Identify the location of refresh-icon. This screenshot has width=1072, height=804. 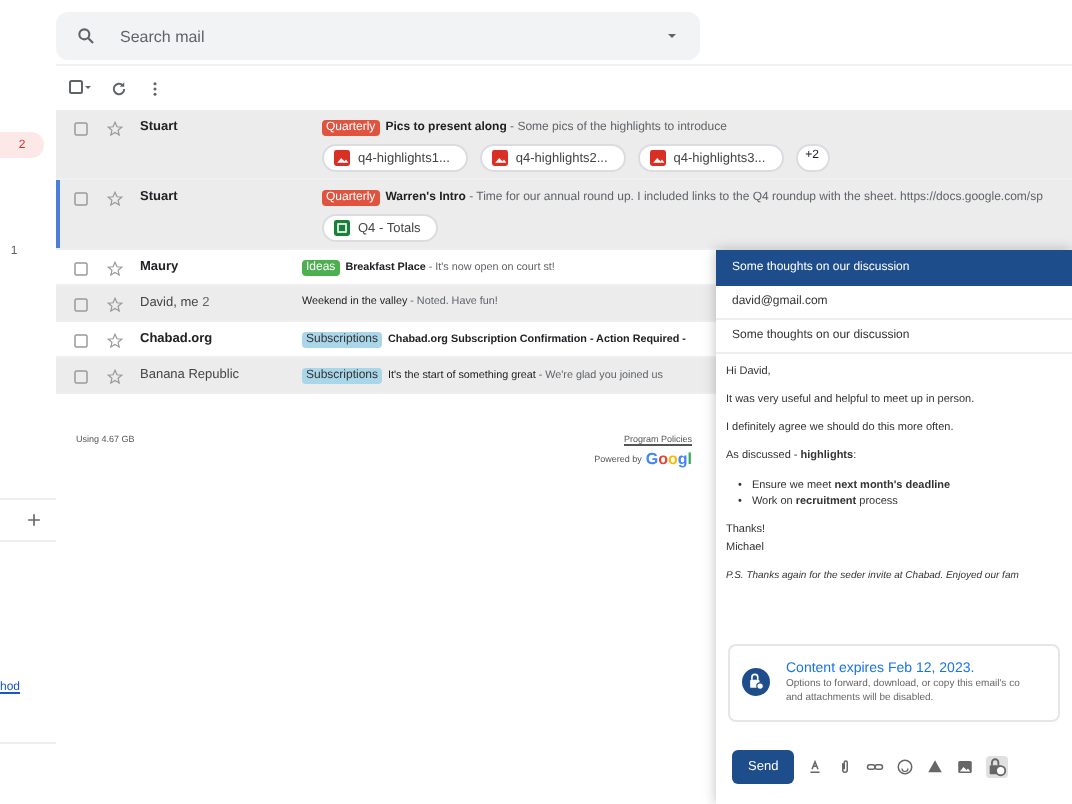
(119, 88).